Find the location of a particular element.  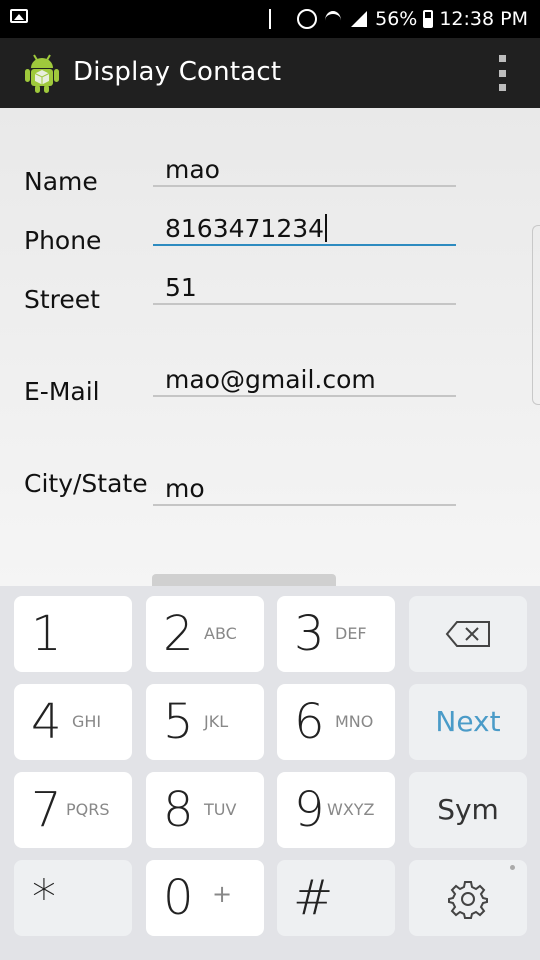

settings-key is located at coordinates (468, 898).